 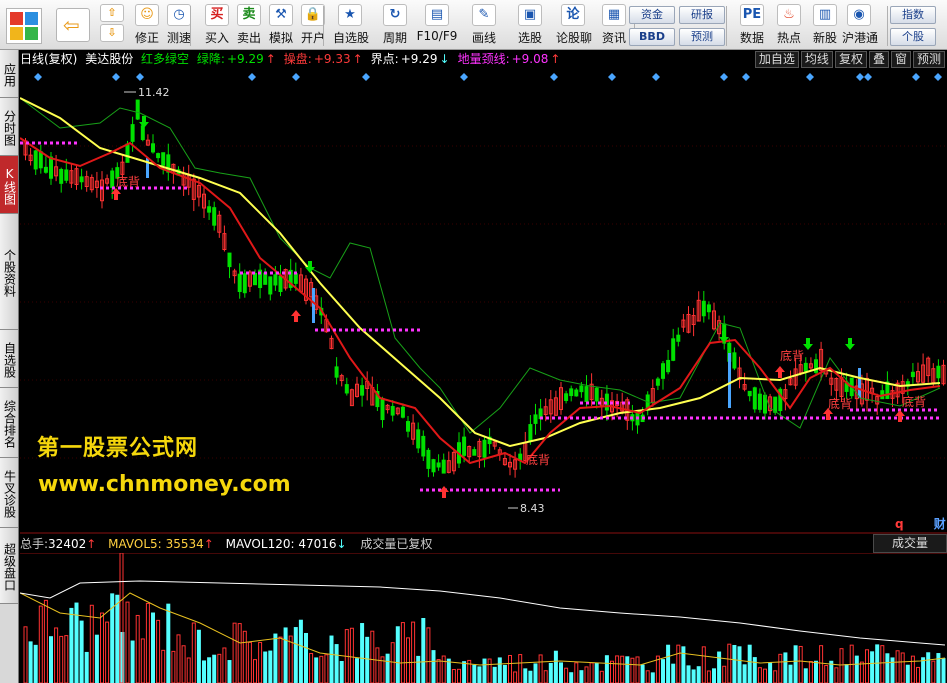 What do you see at coordinates (652, 15) in the screenshot?
I see `toolbar-pill-button: 资金` at bounding box center [652, 15].